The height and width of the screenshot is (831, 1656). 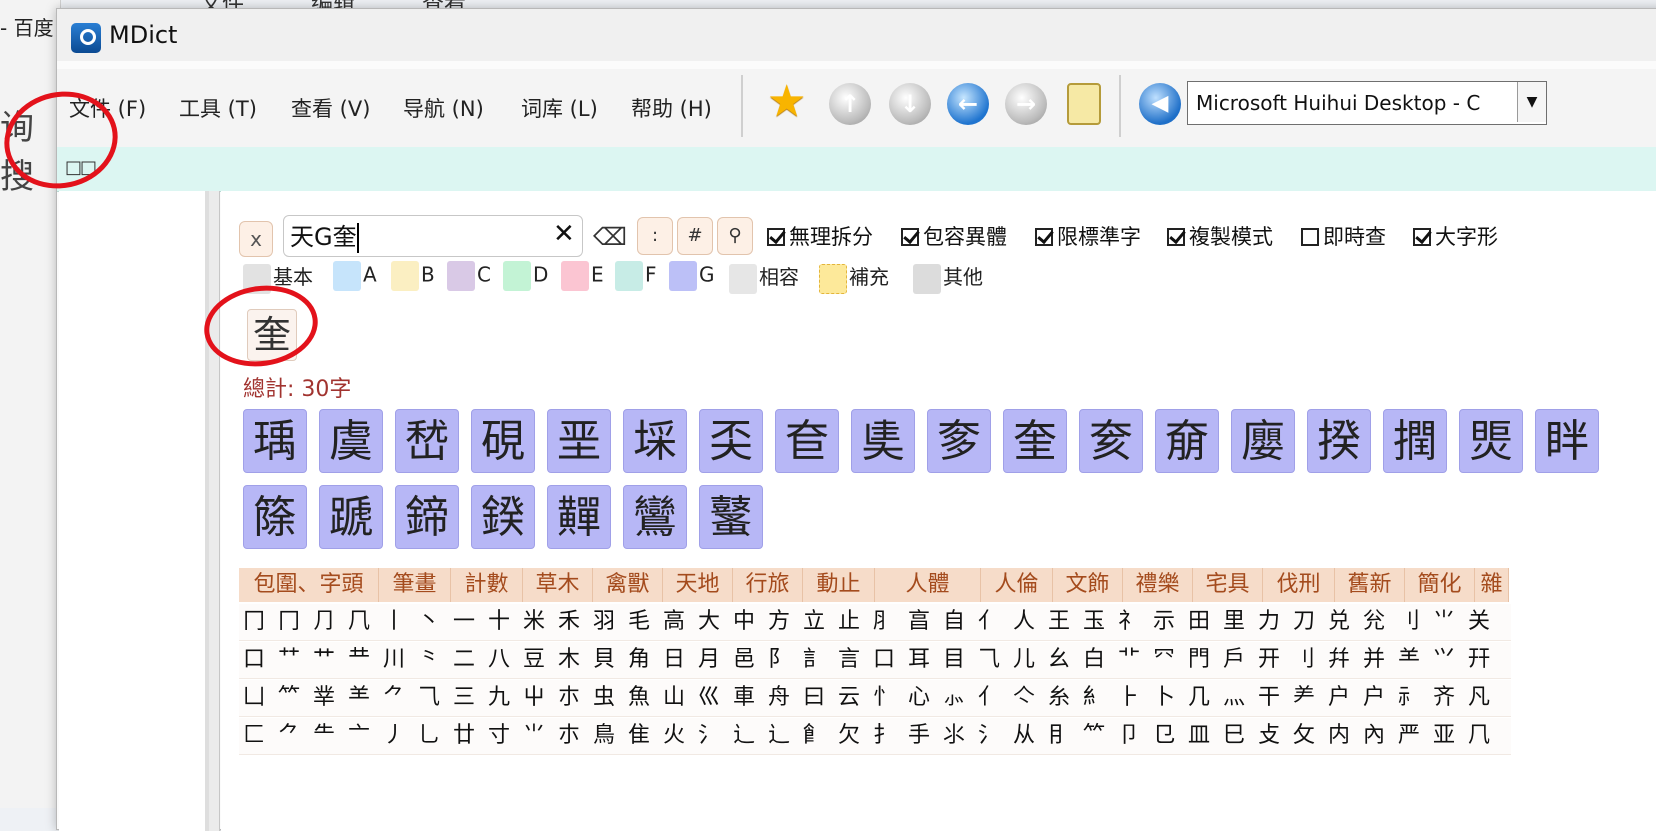 I want to click on legend-label: G, so click(x=707, y=274).